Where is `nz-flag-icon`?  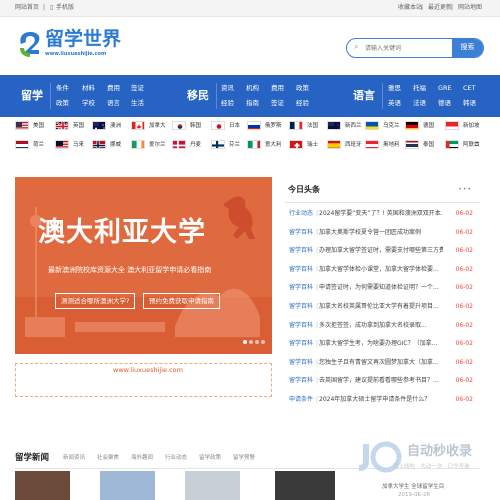
nz-flag-icon is located at coordinates (334, 125).